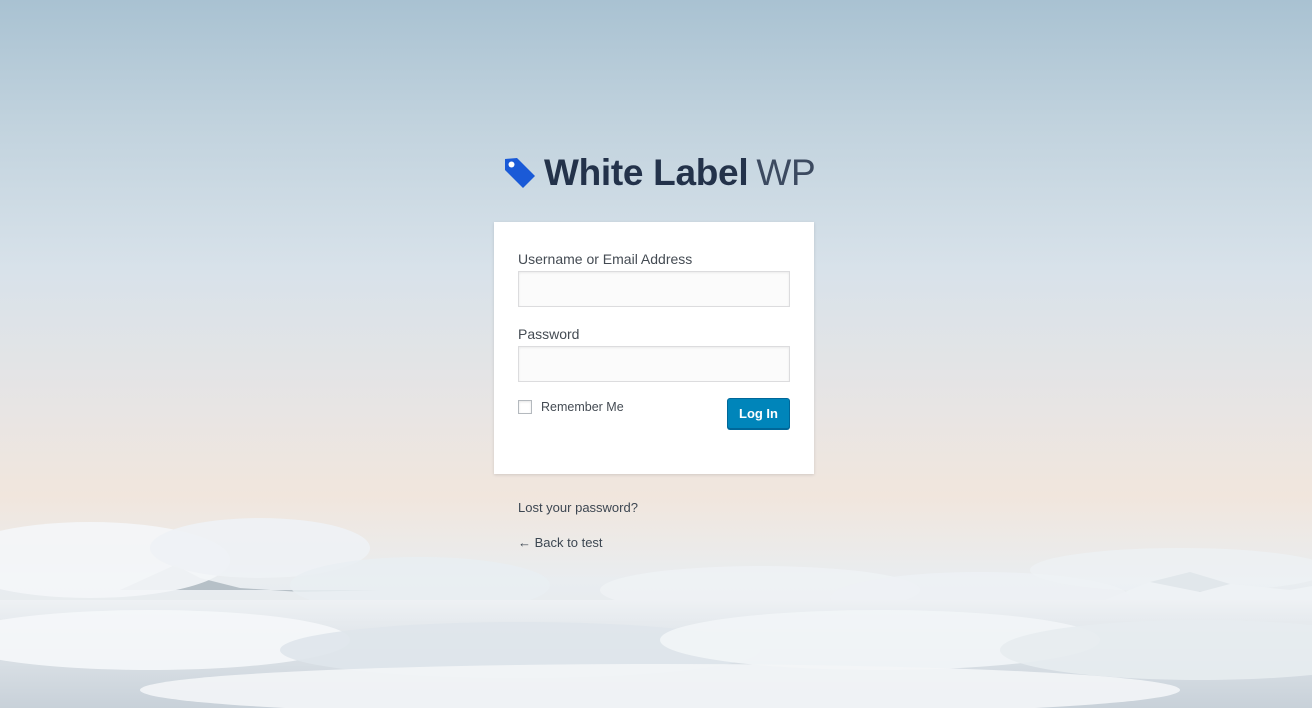  Describe the element at coordinates (582, 407) in the screenshot. I see `remember-me-label: Remember Me` at that location.